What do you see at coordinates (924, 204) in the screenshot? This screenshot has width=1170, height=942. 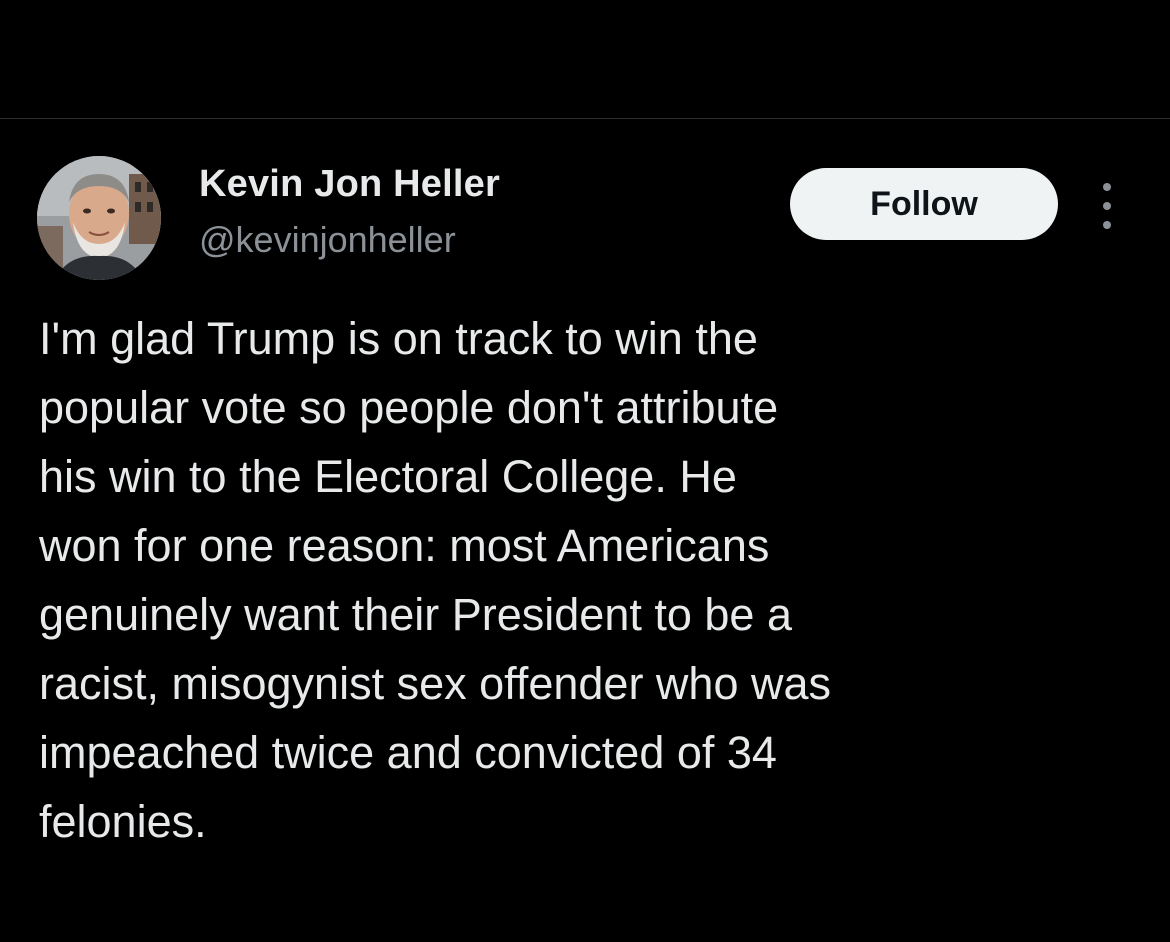 I see `follow-button: Follow` at bounding box center [924, 204].